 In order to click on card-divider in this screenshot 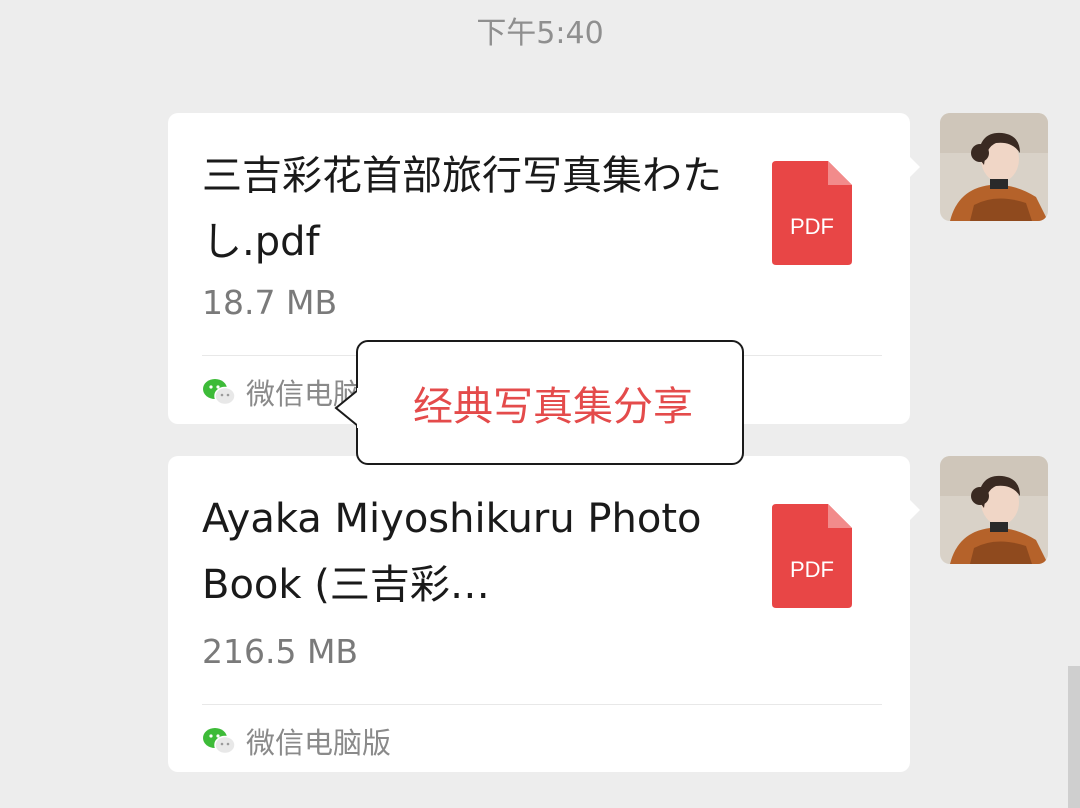, I will do `click(542, 704)`.